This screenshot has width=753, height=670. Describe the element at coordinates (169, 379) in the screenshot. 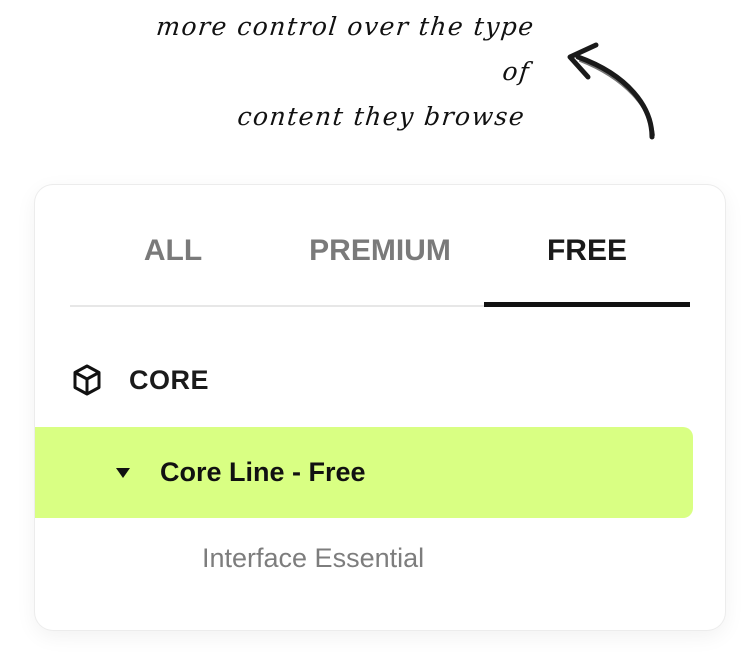

I see `section-title: CORE` at that location.